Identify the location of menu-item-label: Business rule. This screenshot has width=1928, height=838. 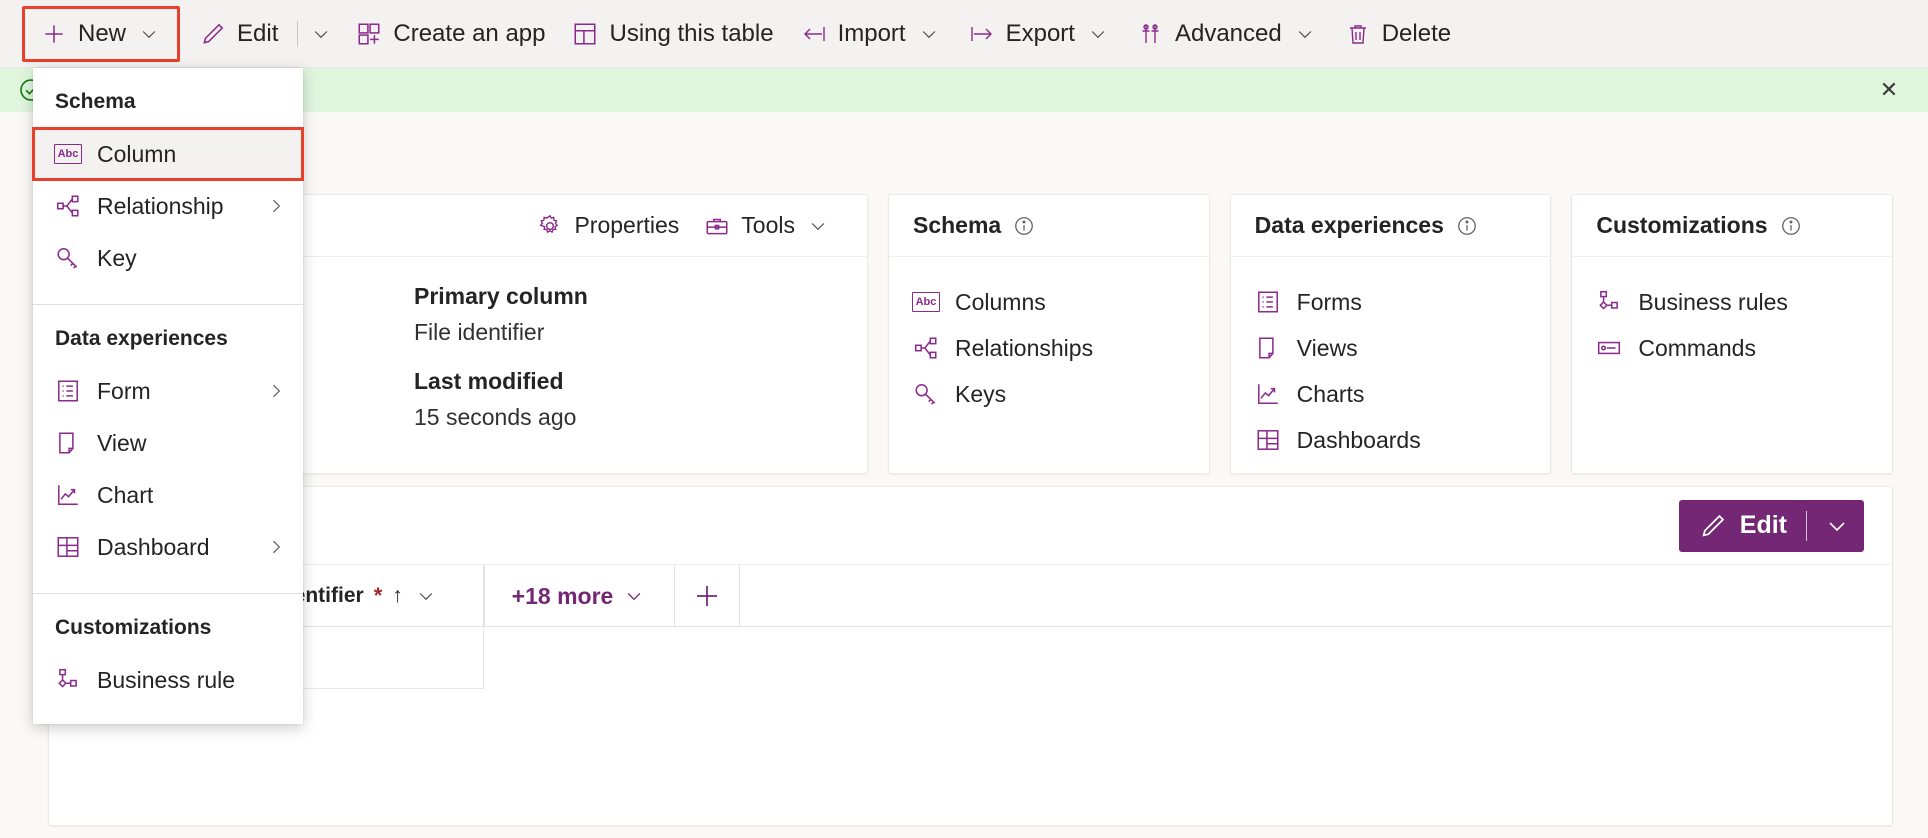
(166, 679).